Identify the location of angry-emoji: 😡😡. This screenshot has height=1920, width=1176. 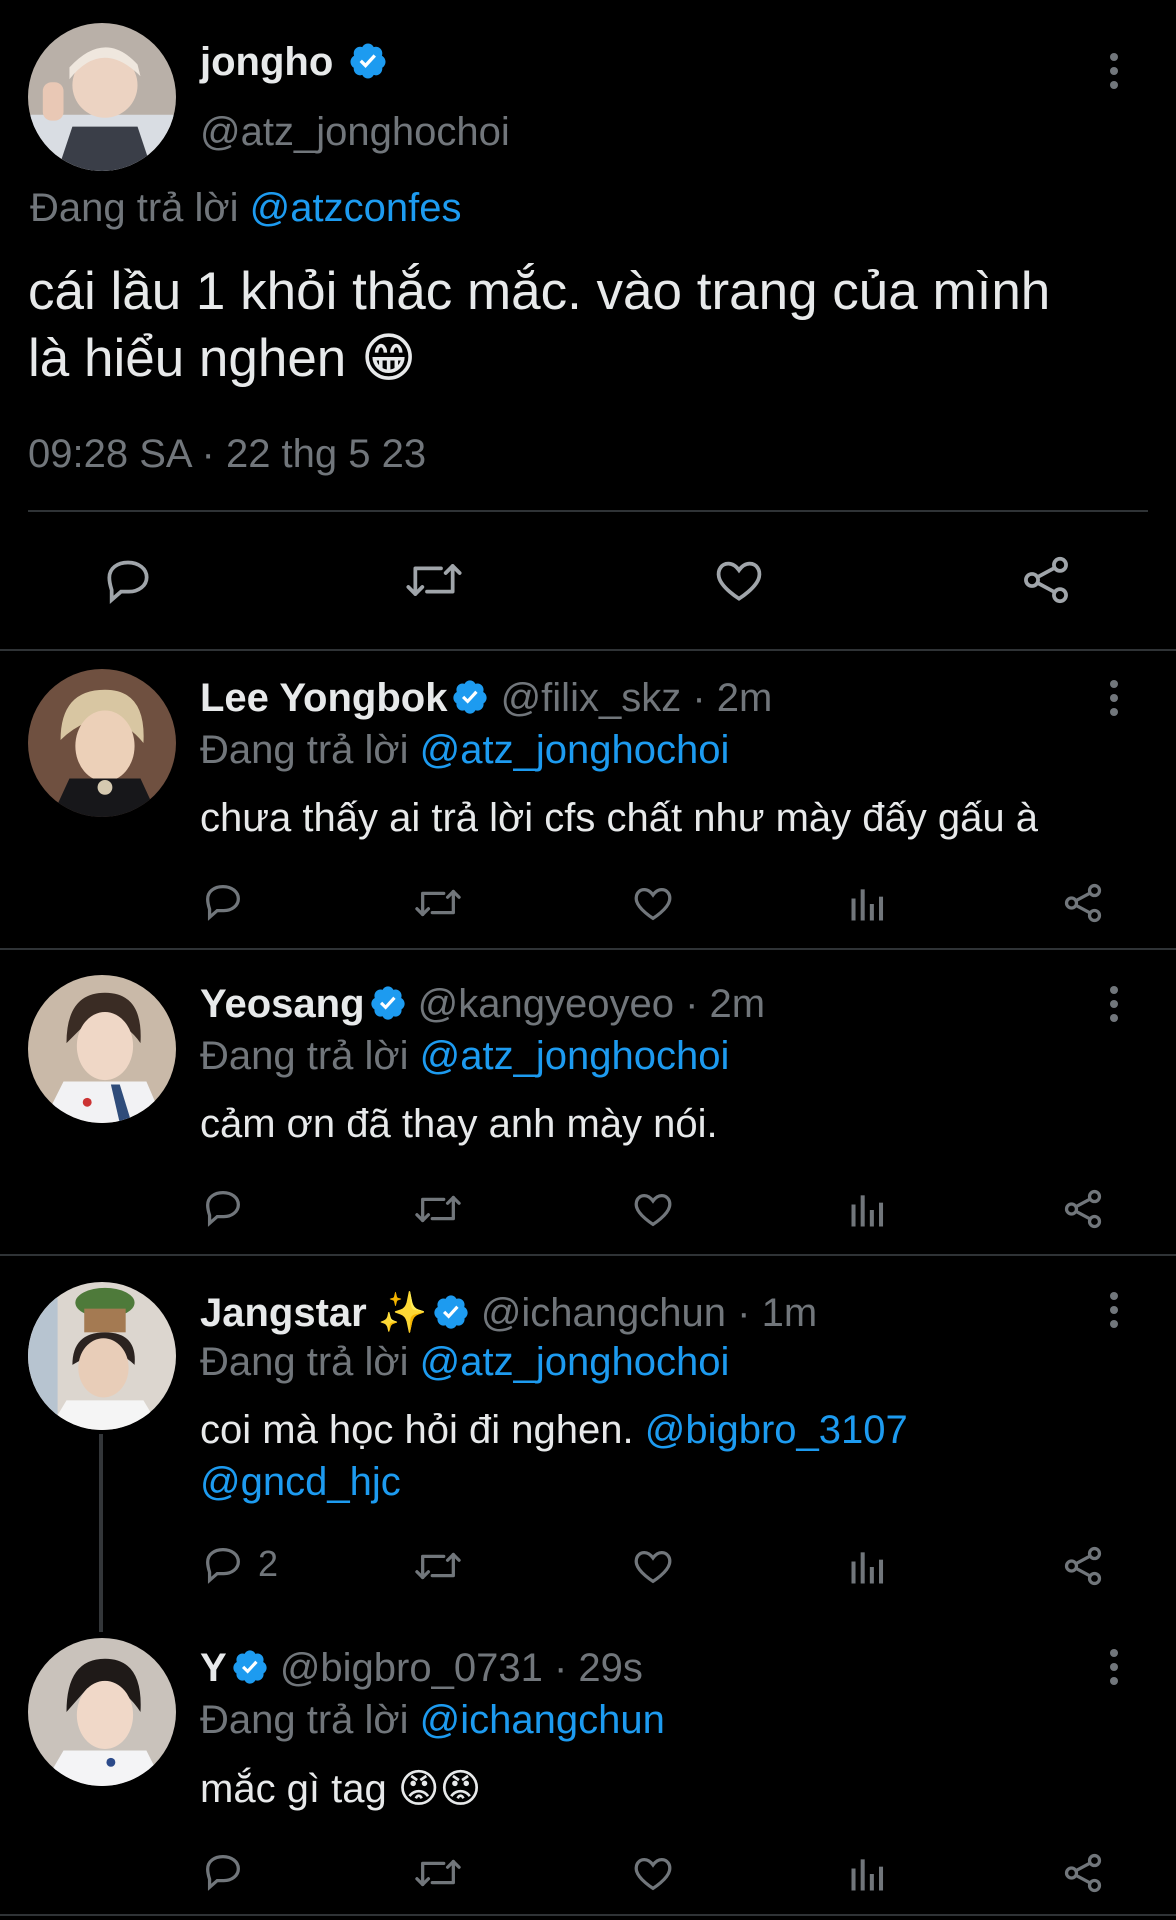
(439, 1789).